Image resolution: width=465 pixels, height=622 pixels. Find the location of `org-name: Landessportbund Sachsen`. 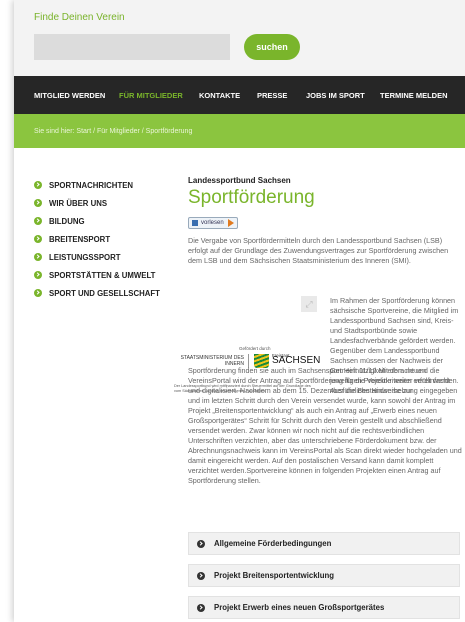

org-name: Landessportbund Sachsen is located at coordinates (239, 180).